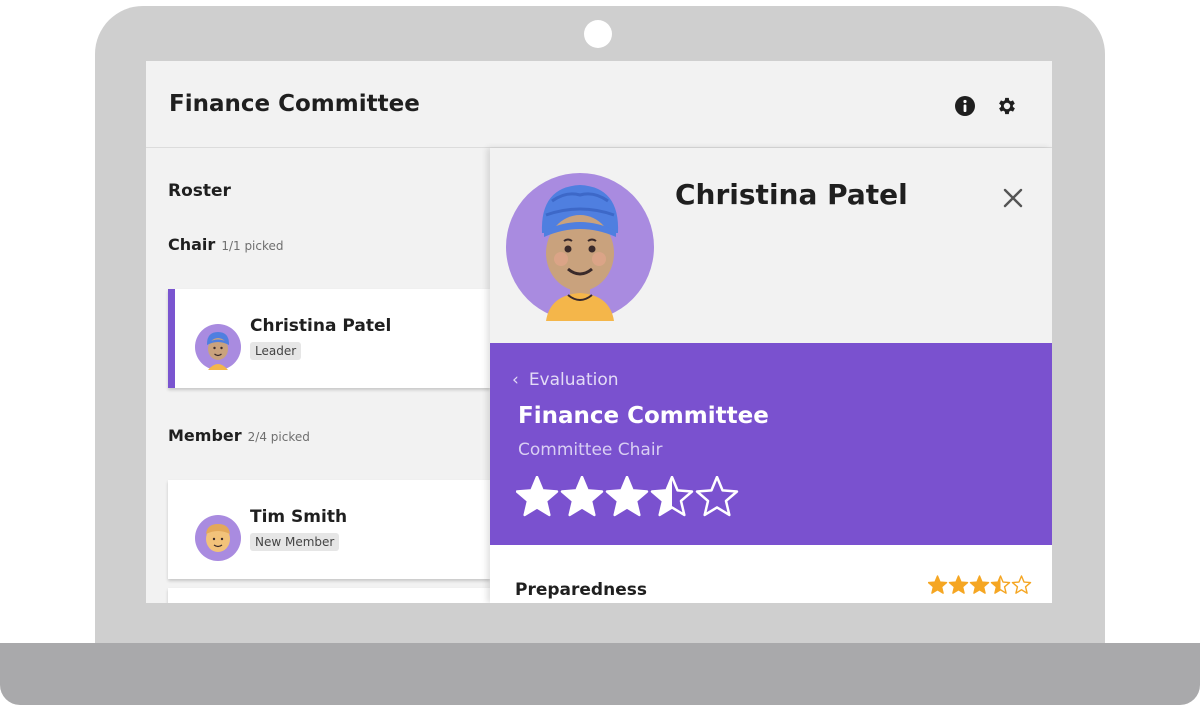  I want to click on webcam, so click(598, 34).